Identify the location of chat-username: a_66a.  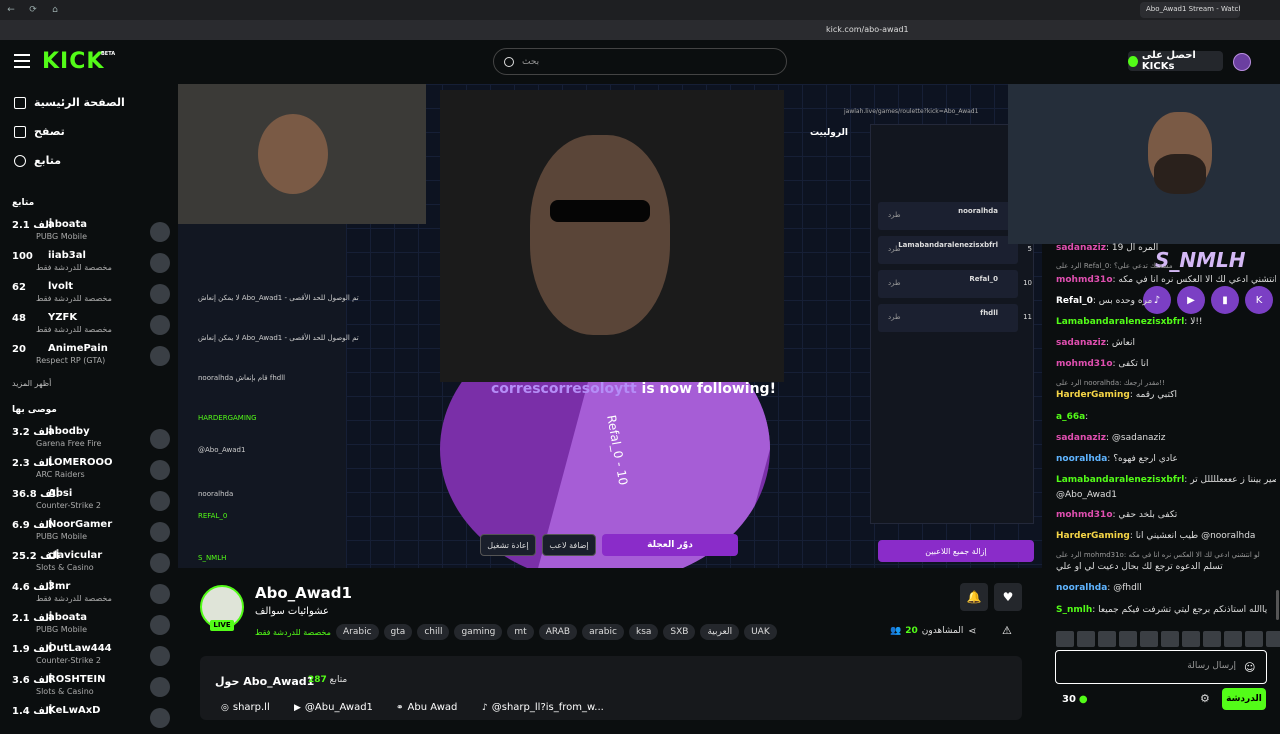
(1070, 417).